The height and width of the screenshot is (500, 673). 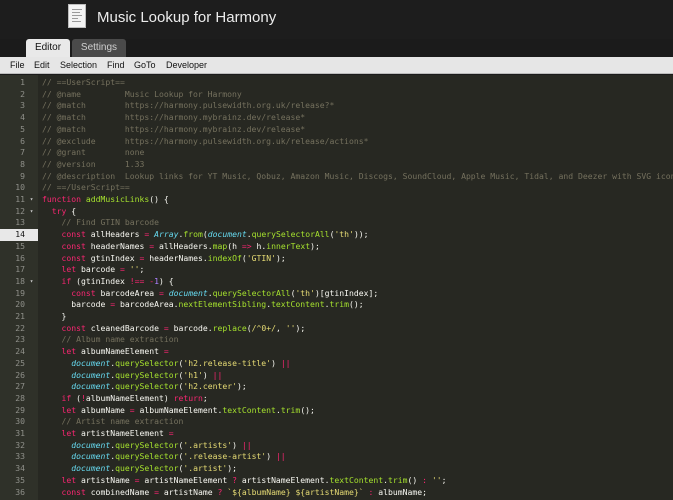 I want to click on code-token: from, so click(x=193, y=234).